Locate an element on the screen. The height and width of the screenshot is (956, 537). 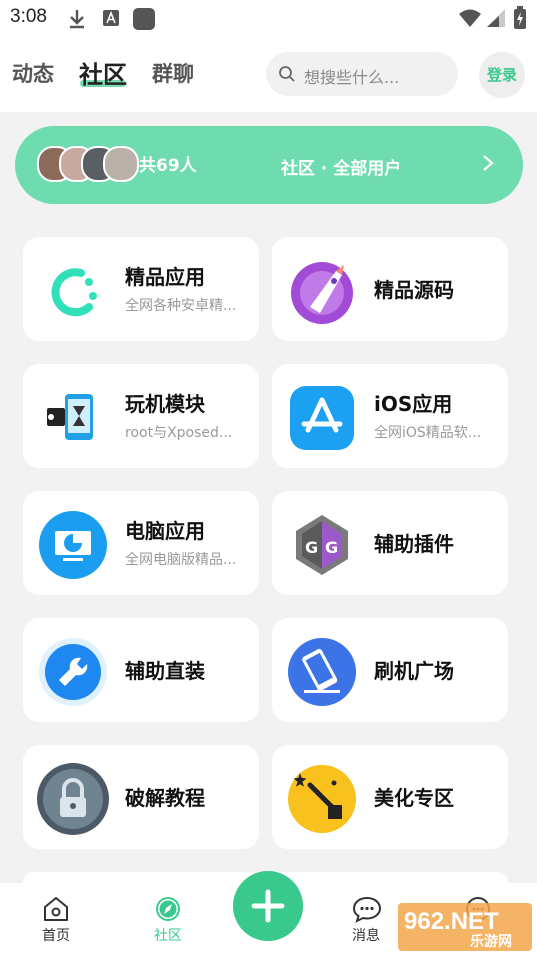
wifi-icon is located at coordinates (470, 18).